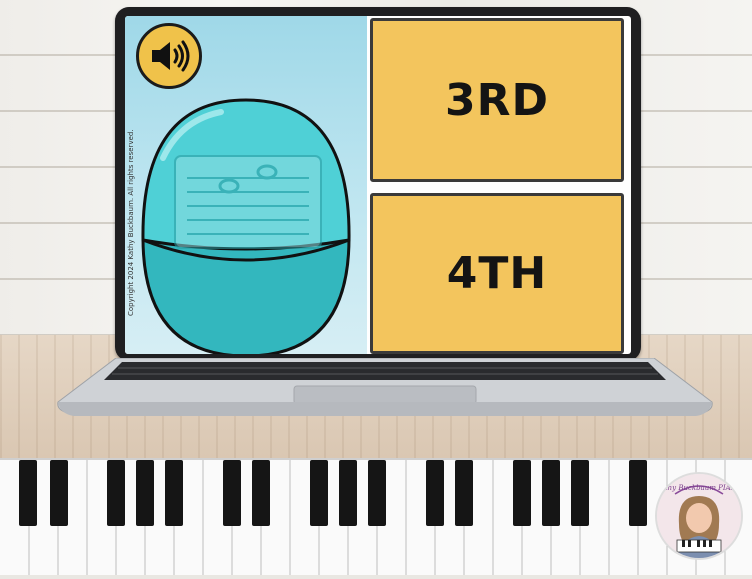 The height and width of the screenshot is (579, 752). Describe the element at coordinates (699, 488) in the screenshot. I see `svg-text: Kathy Buckbaum PIANO` at that location.